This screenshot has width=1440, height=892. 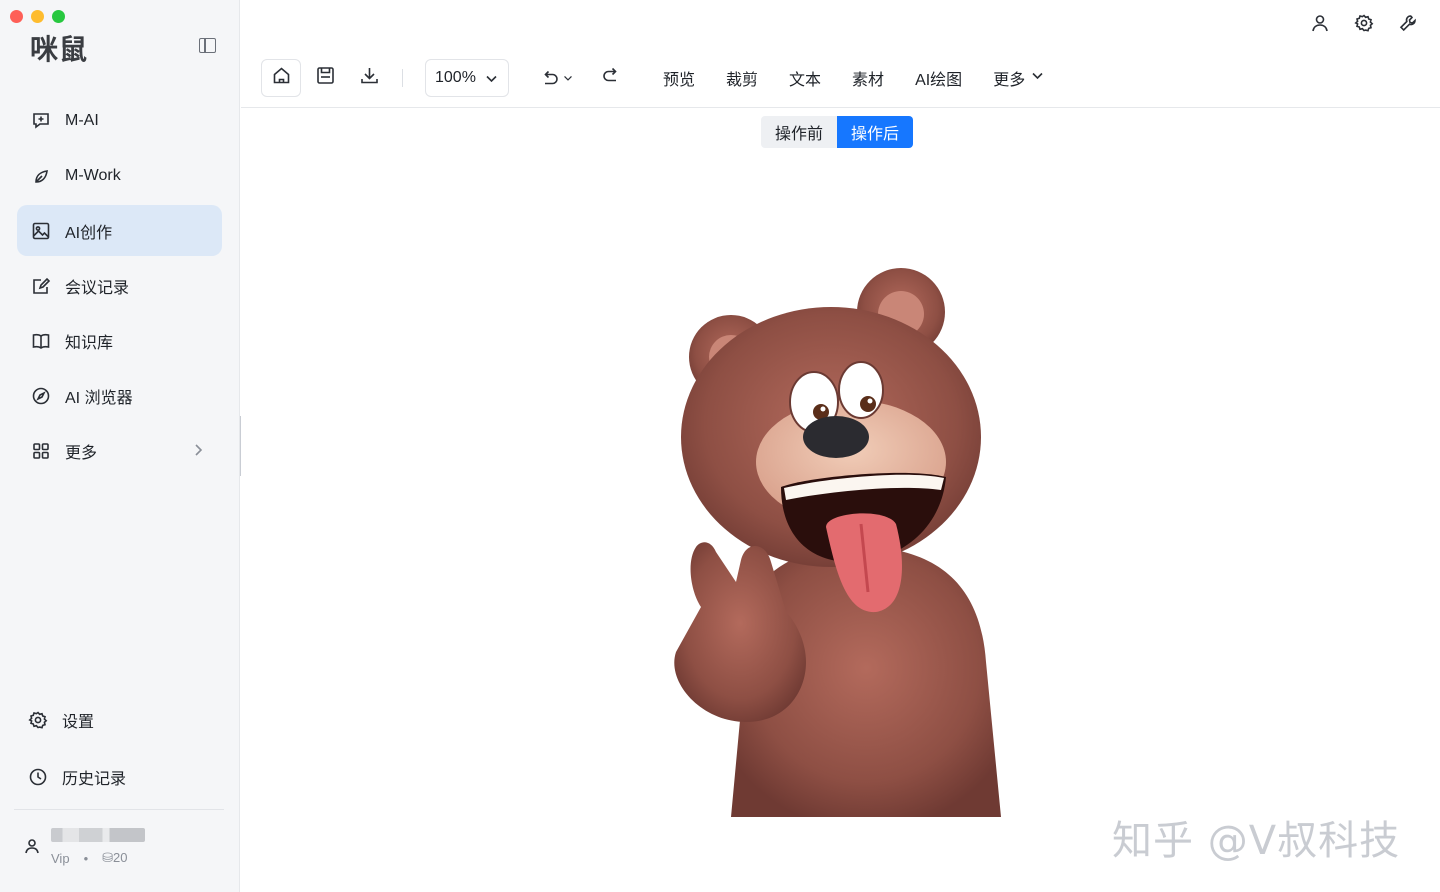 I want to click on sidebar-item-label: 历史记录, so click(x=94, y=779).